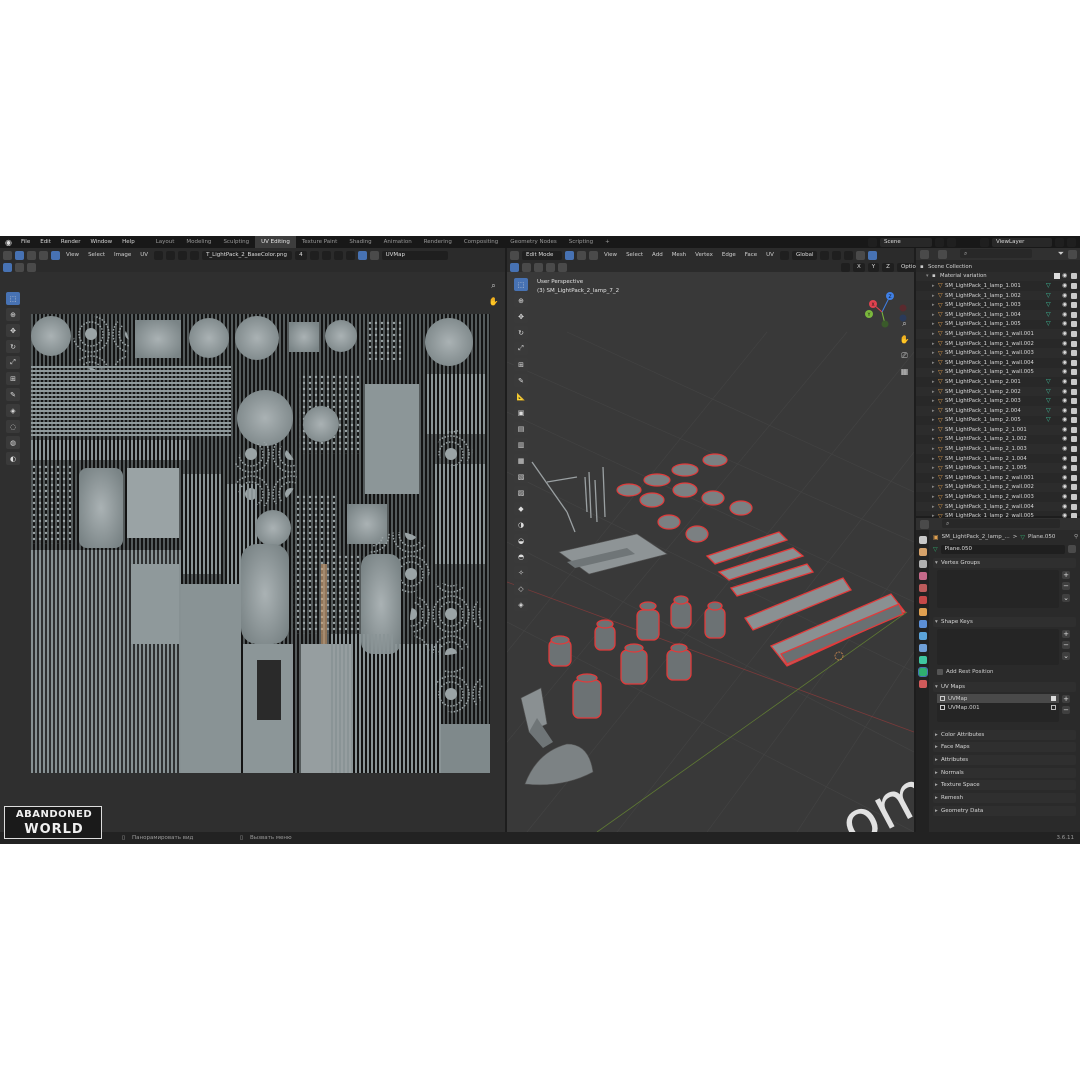  What do you see at coordinates (521, 572) in the screenshot?
I see `vp-shrink-tool-icon: ✧` at bounding box center [521, 572].